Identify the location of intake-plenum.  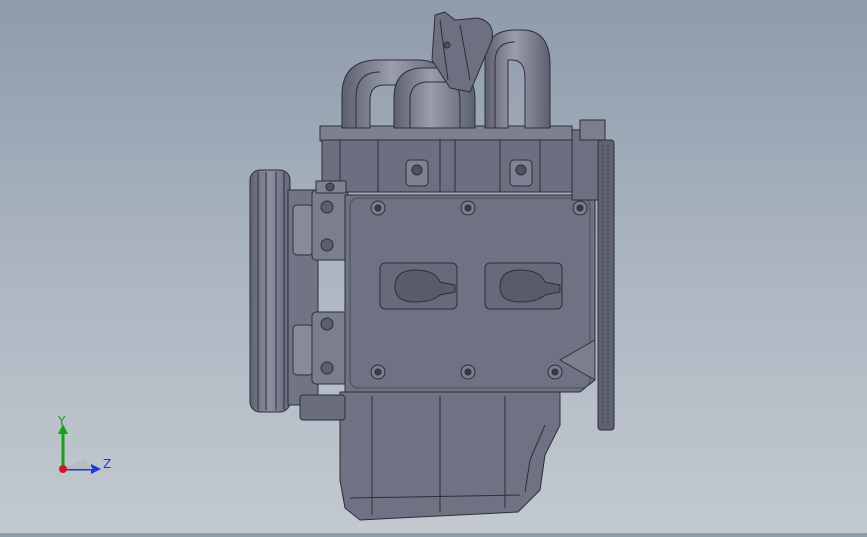
(444, 159).